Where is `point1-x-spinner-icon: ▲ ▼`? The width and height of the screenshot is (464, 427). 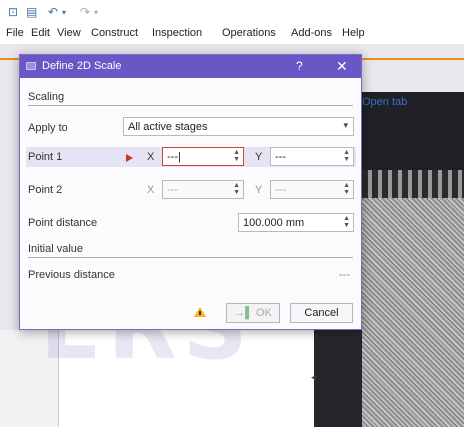 point1-x-spinner-icon: ▲ ▼ is located at coordinates (236, 156).